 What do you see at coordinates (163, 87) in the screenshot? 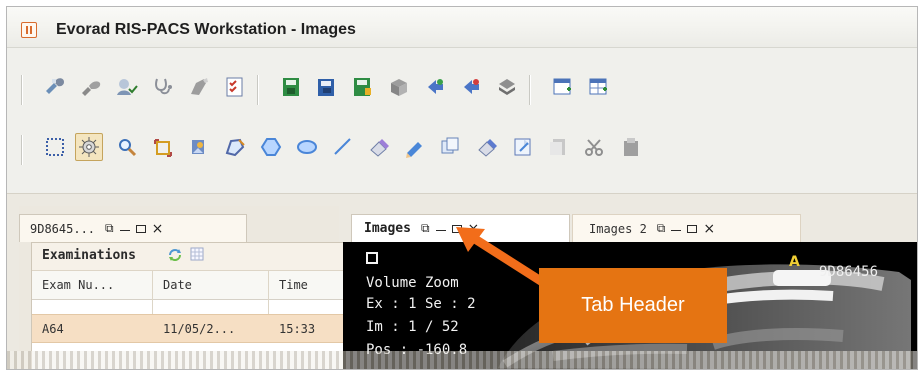
I see `stethoscope-icon` at bounding box center [163, 87].